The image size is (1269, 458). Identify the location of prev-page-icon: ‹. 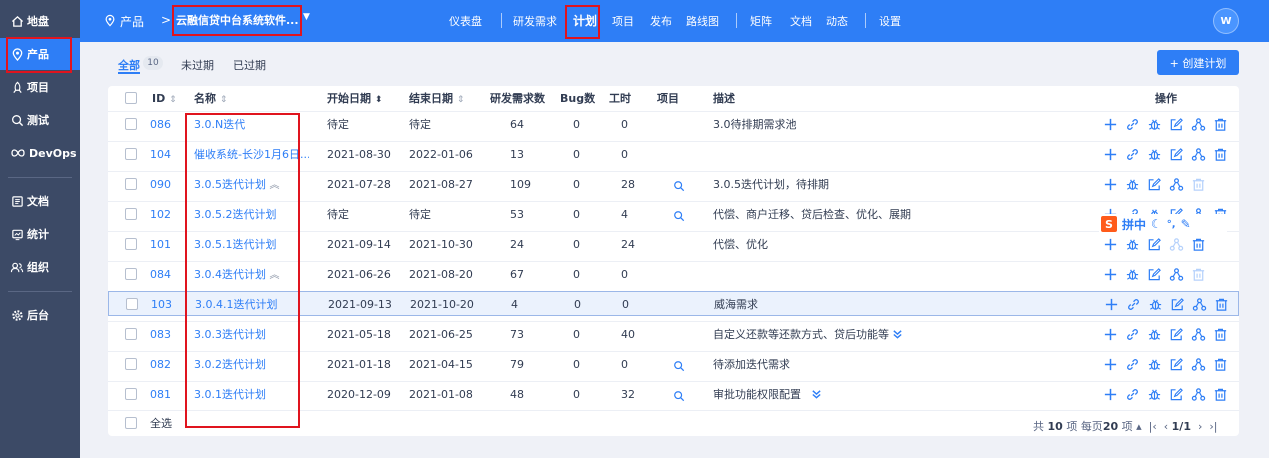
(1166, 426).